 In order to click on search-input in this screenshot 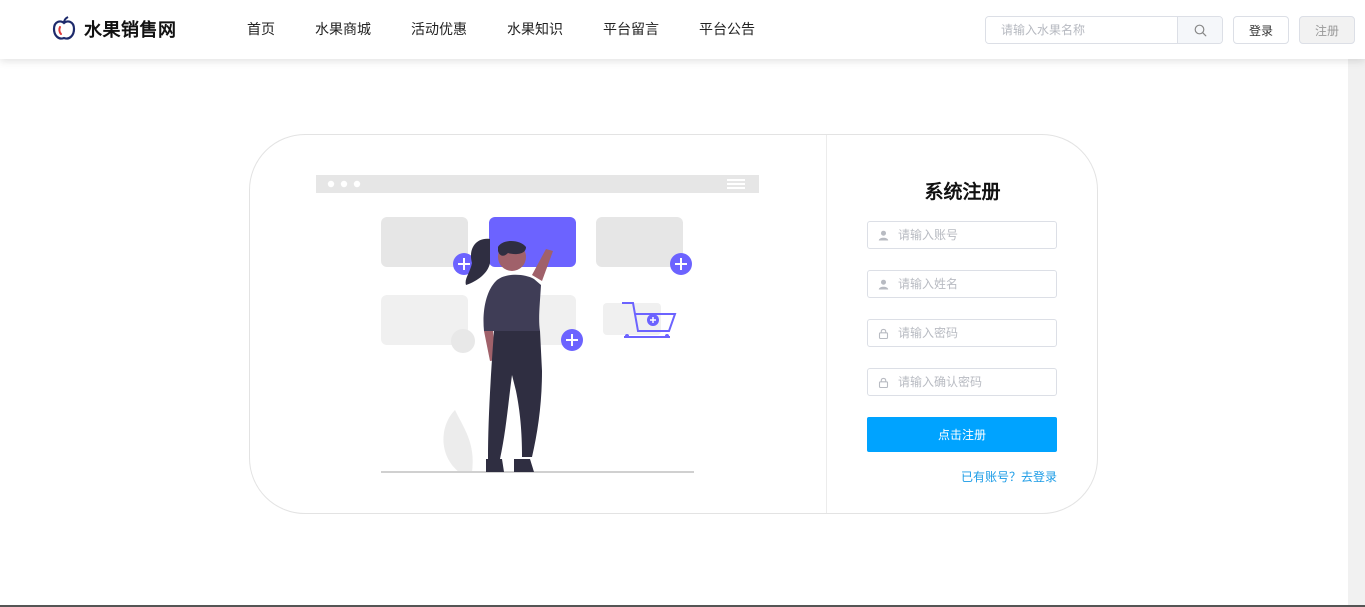, I will do `click(1081, 30)`.